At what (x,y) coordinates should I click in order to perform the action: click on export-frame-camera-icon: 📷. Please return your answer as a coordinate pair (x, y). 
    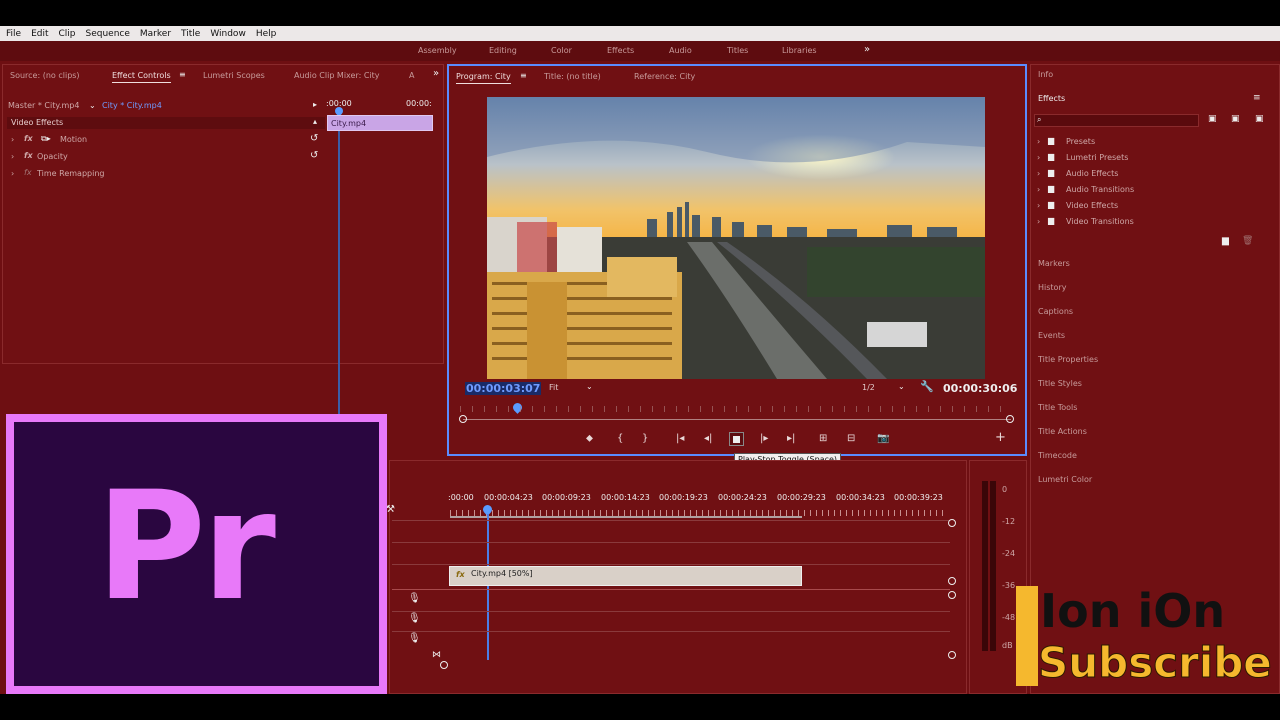
    Looking at the image, I should click on (883, 438).